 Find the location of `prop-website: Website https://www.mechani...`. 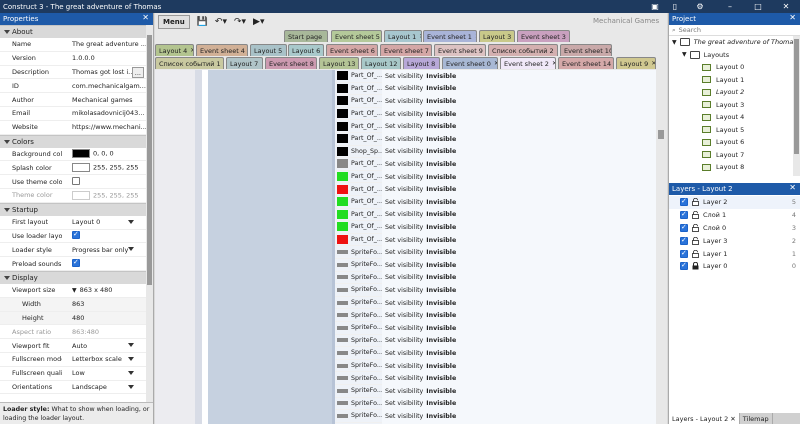

prop-website: Website https://www.mechani... is located at coordinates (73, 128).